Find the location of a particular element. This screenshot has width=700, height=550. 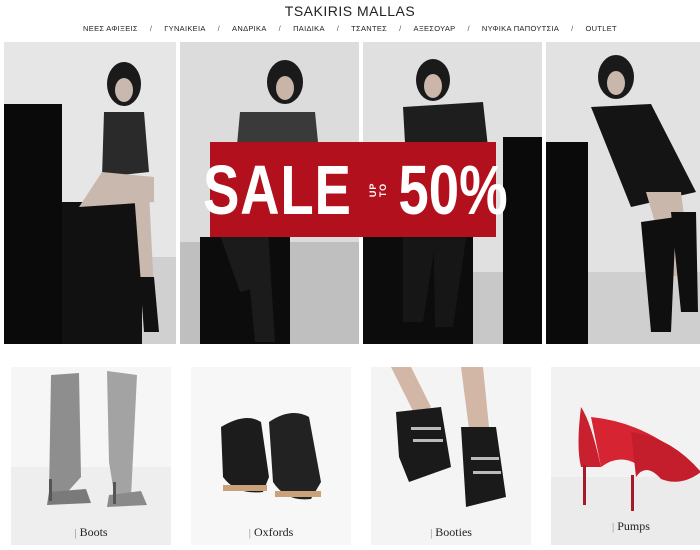

category-label-oxfords: | Oxfords is located at coordinates (271, 532).